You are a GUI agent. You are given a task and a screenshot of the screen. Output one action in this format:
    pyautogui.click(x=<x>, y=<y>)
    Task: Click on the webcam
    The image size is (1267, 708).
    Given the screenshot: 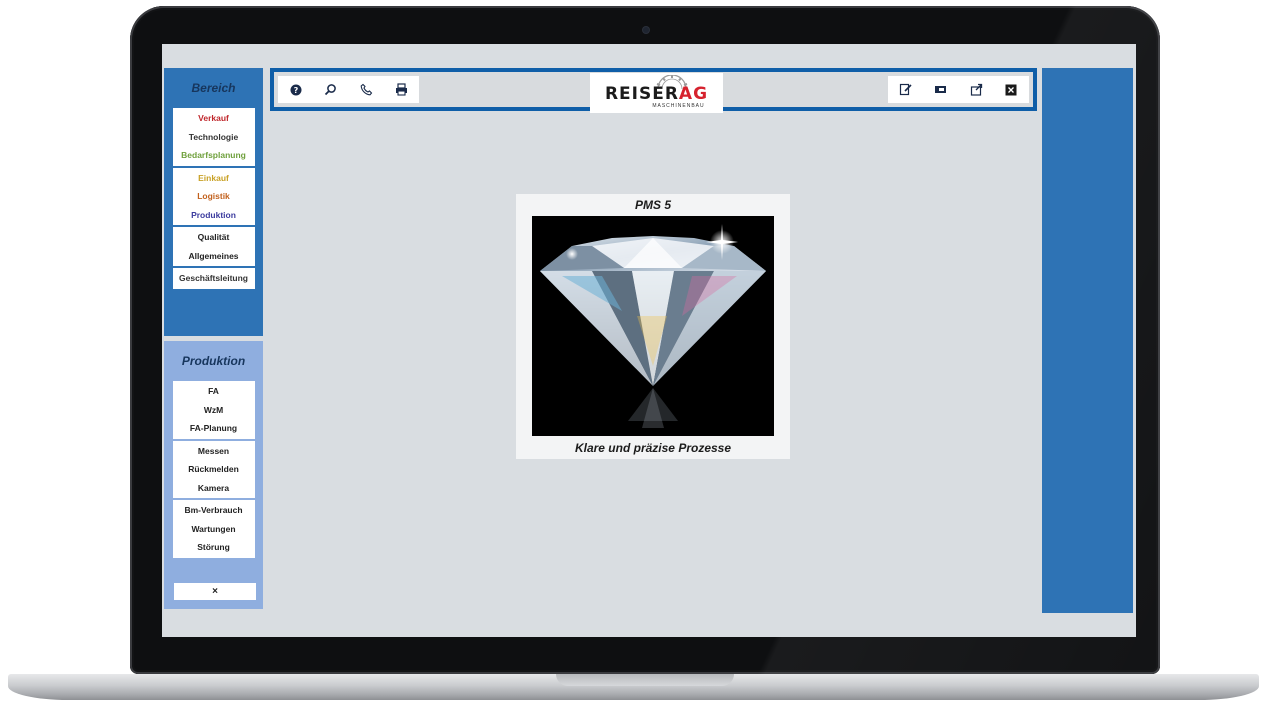 What is the action you would take?
    pyautogui.click(x=646, y=30)
    